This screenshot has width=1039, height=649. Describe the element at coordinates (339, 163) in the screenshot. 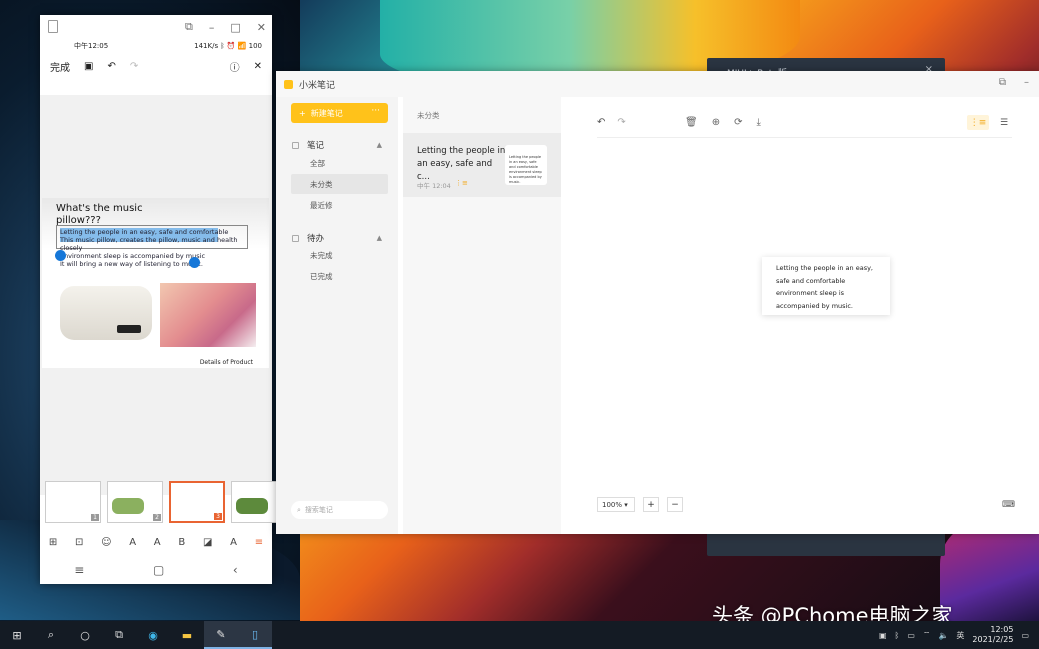

I see `sidebar-item-all: 全部` at that location.